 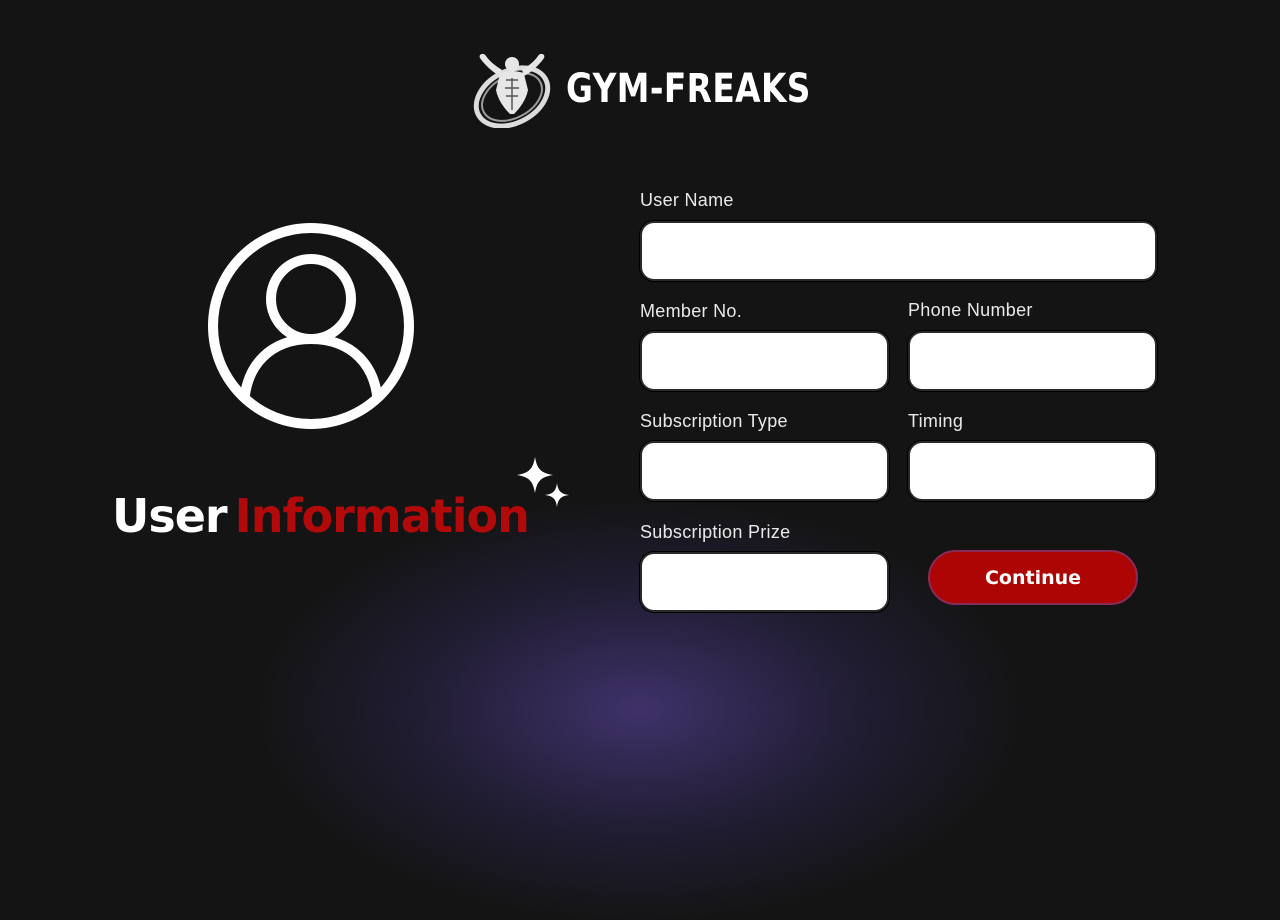 I want to click on subscription-type-input, so click(x=764, y=471).